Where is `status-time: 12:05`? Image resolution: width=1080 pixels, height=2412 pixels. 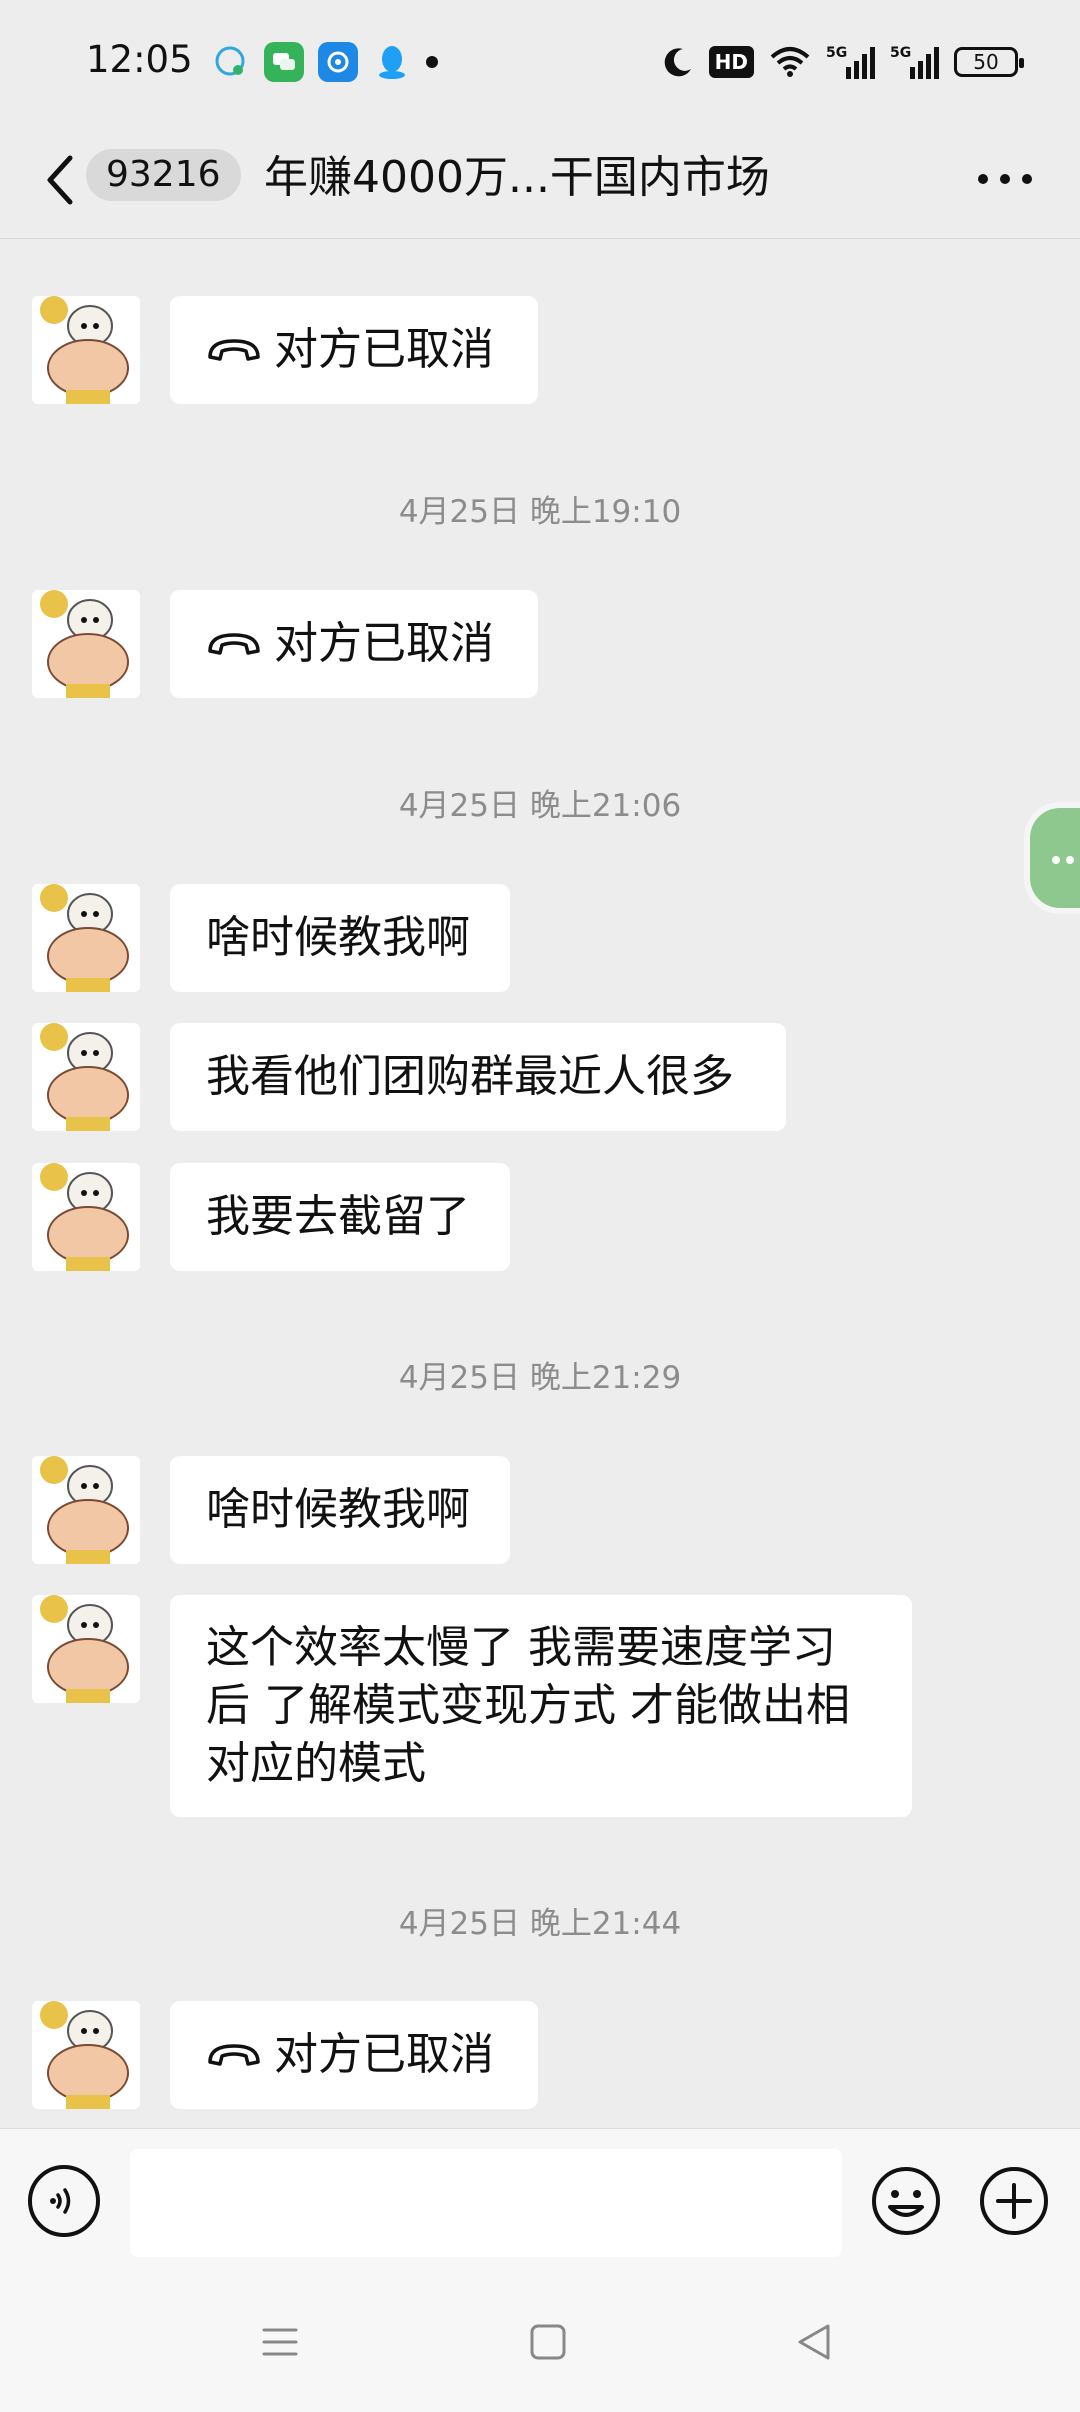 status-time: 12:05 is located at coordinates (139, 59).